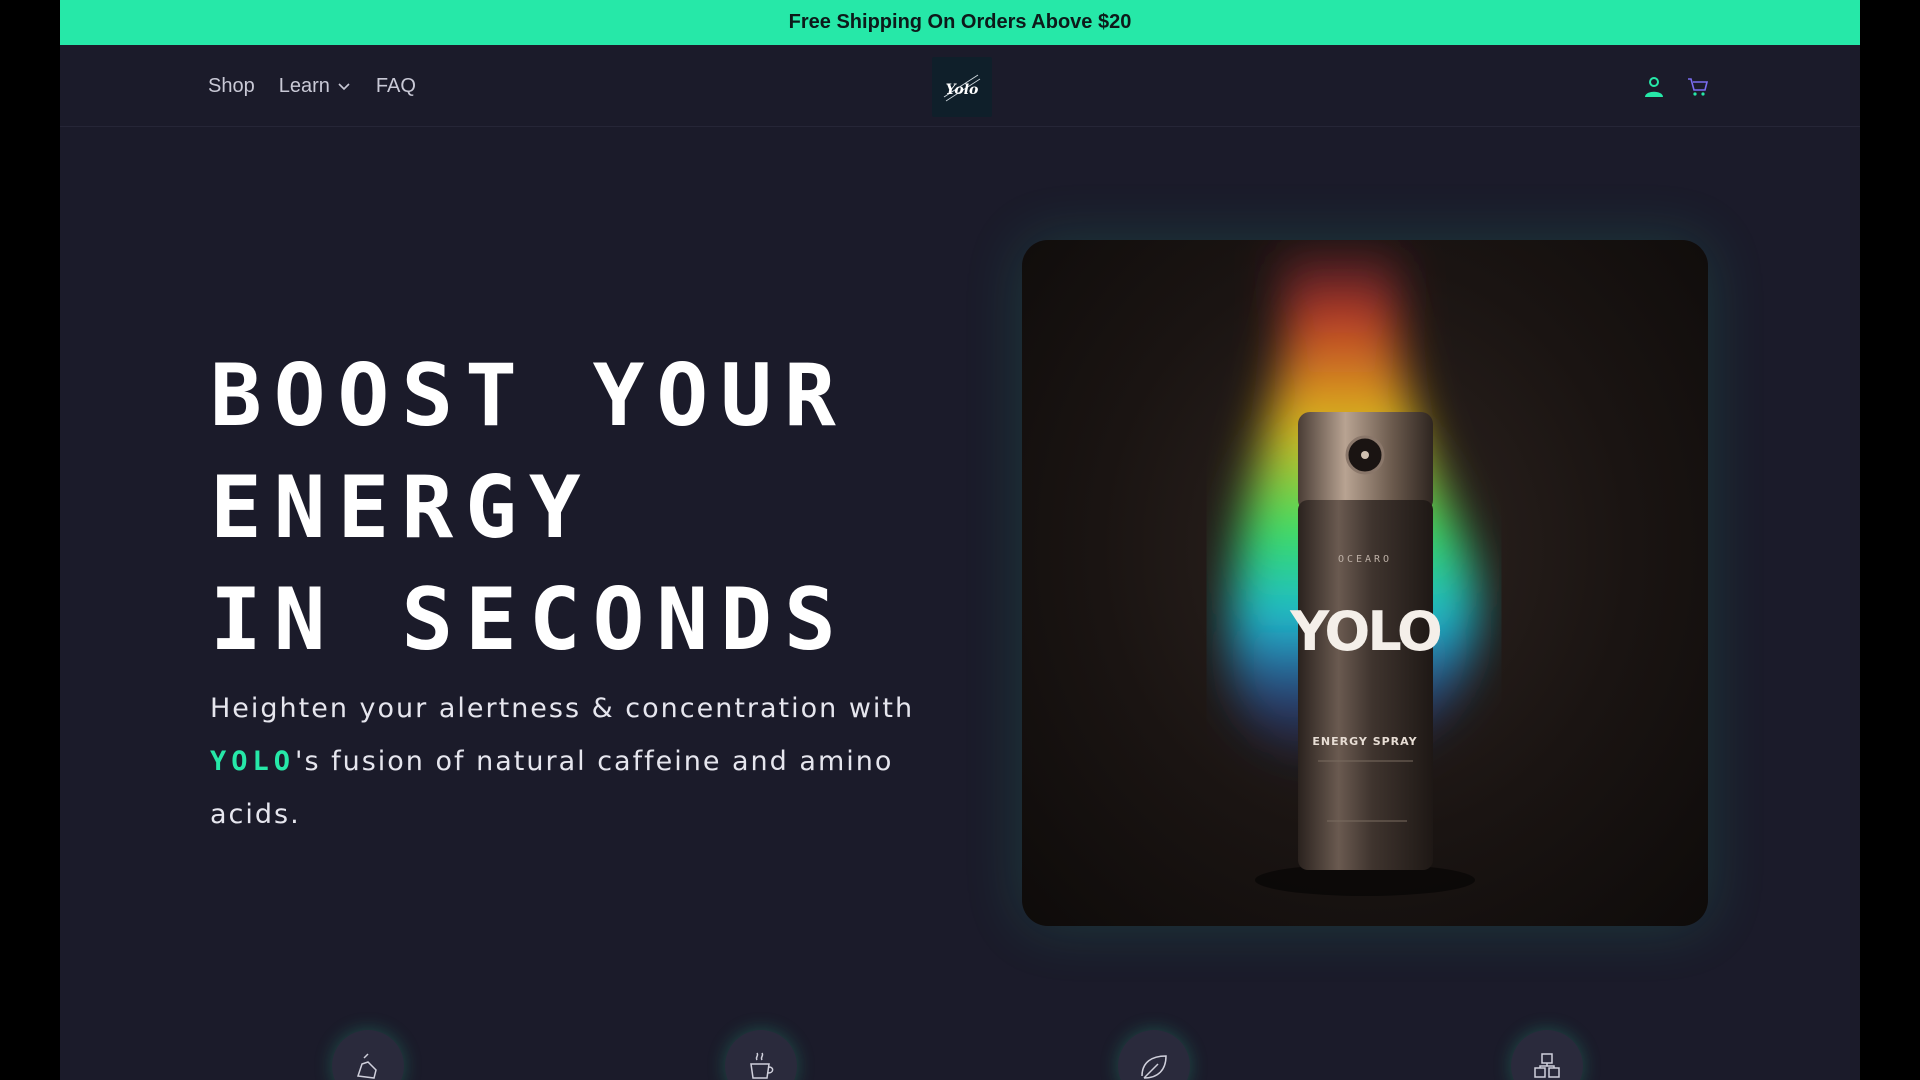 This screenshot has width=1920, height=1080. I want to click on hero-title-line: in seconds, so click(529, 620).